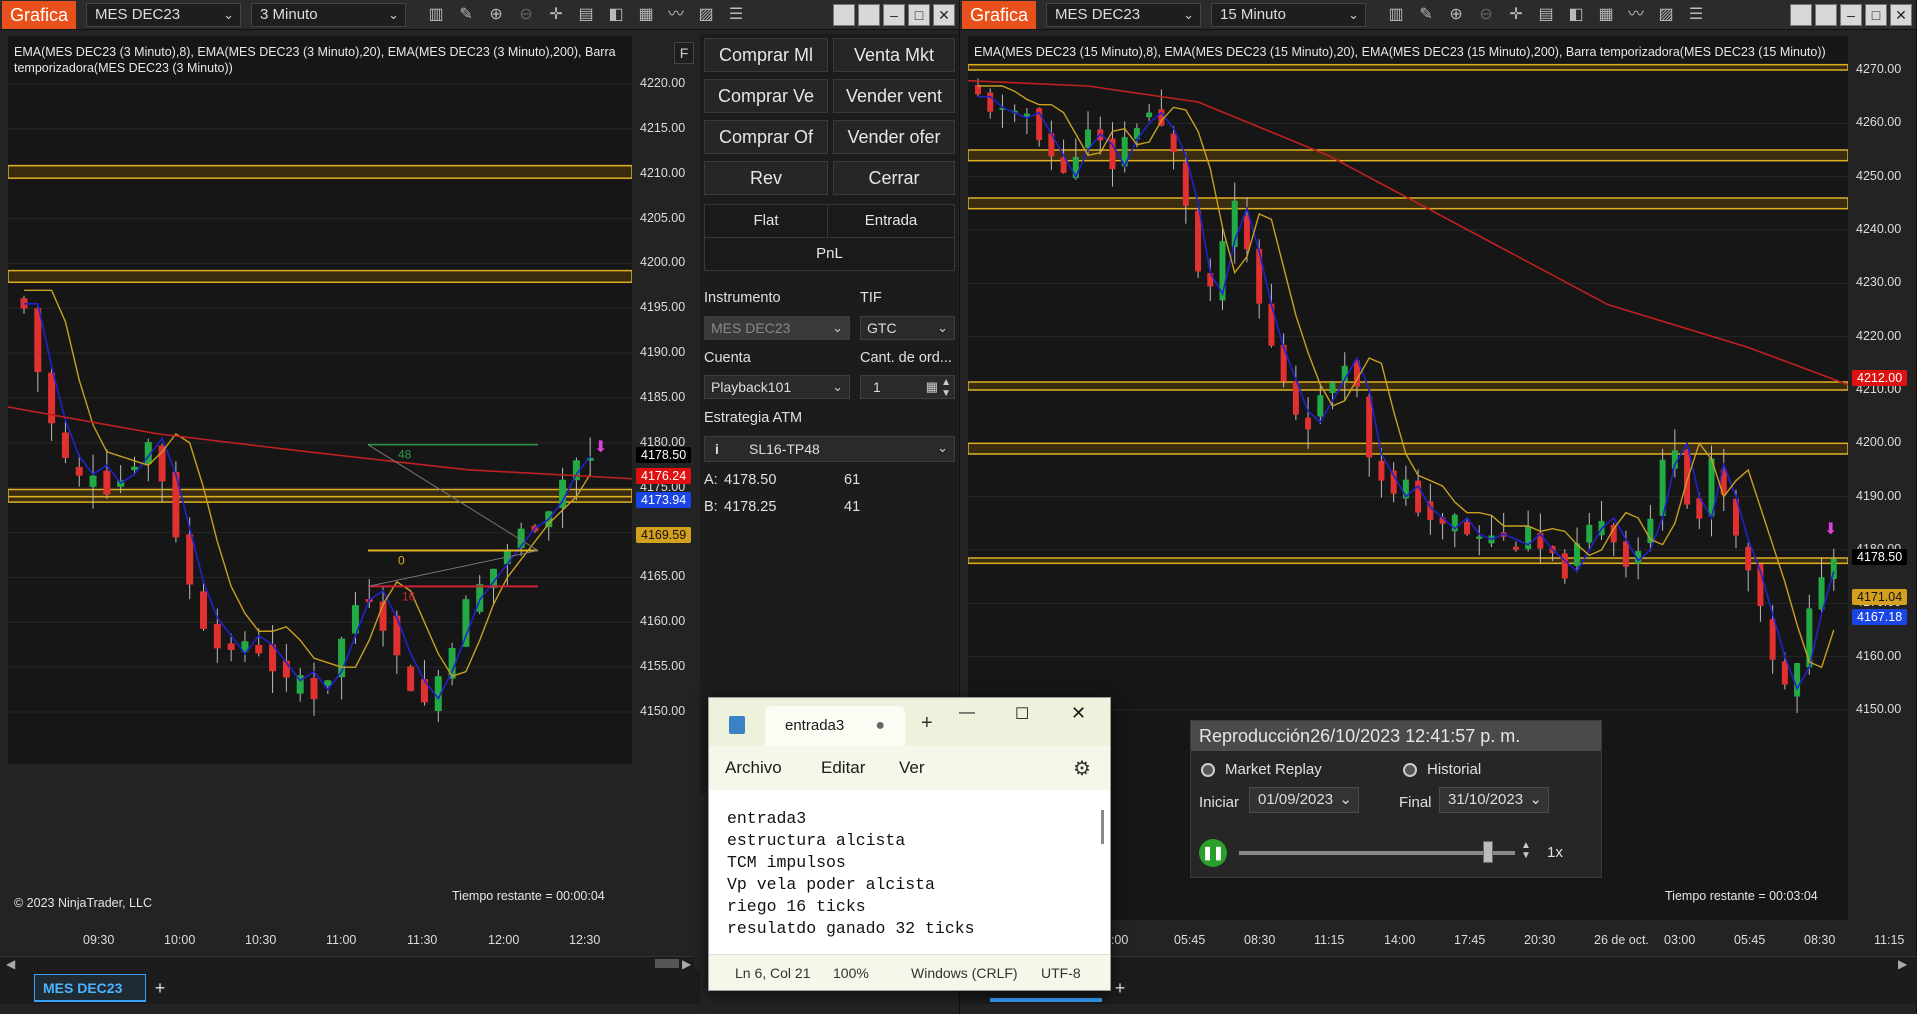  Describe the element at coordinates (894, 55) in the screenshot. I see `sell-market-button: Venta Mkt` at that location.